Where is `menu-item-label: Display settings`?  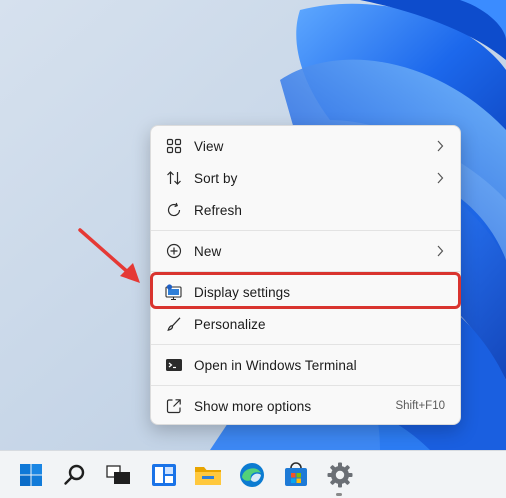
menu-item-label: Display settings is located at coordinates (242, 292).